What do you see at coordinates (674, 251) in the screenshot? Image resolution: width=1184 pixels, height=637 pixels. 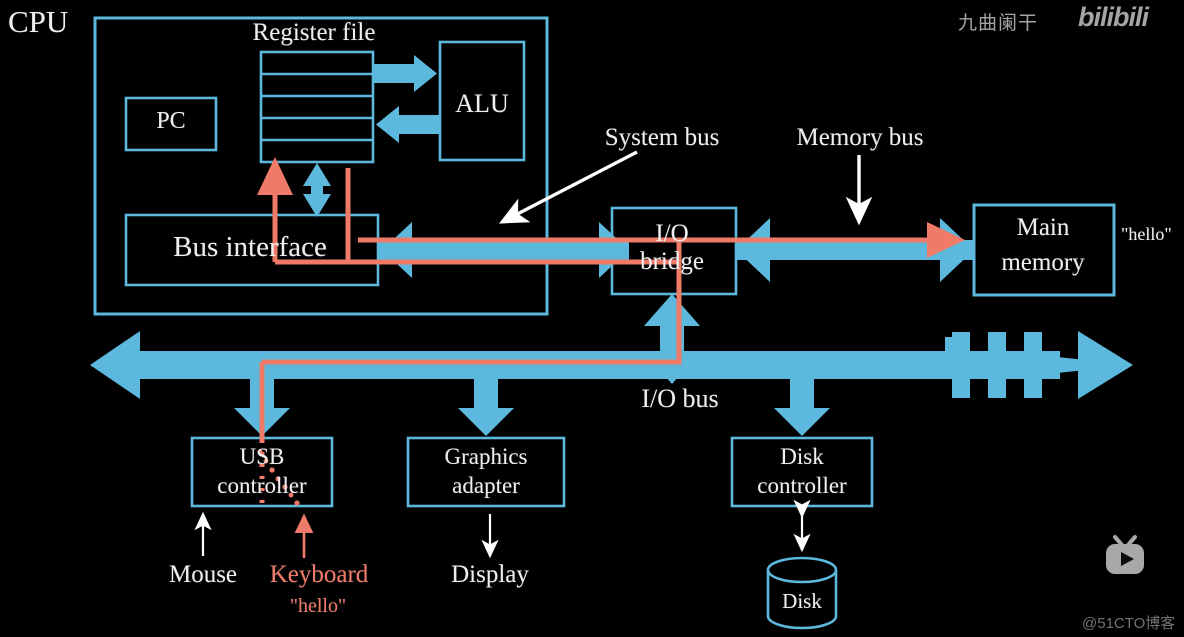 I see `io-bridge-box` at bounding box center [674, 251].